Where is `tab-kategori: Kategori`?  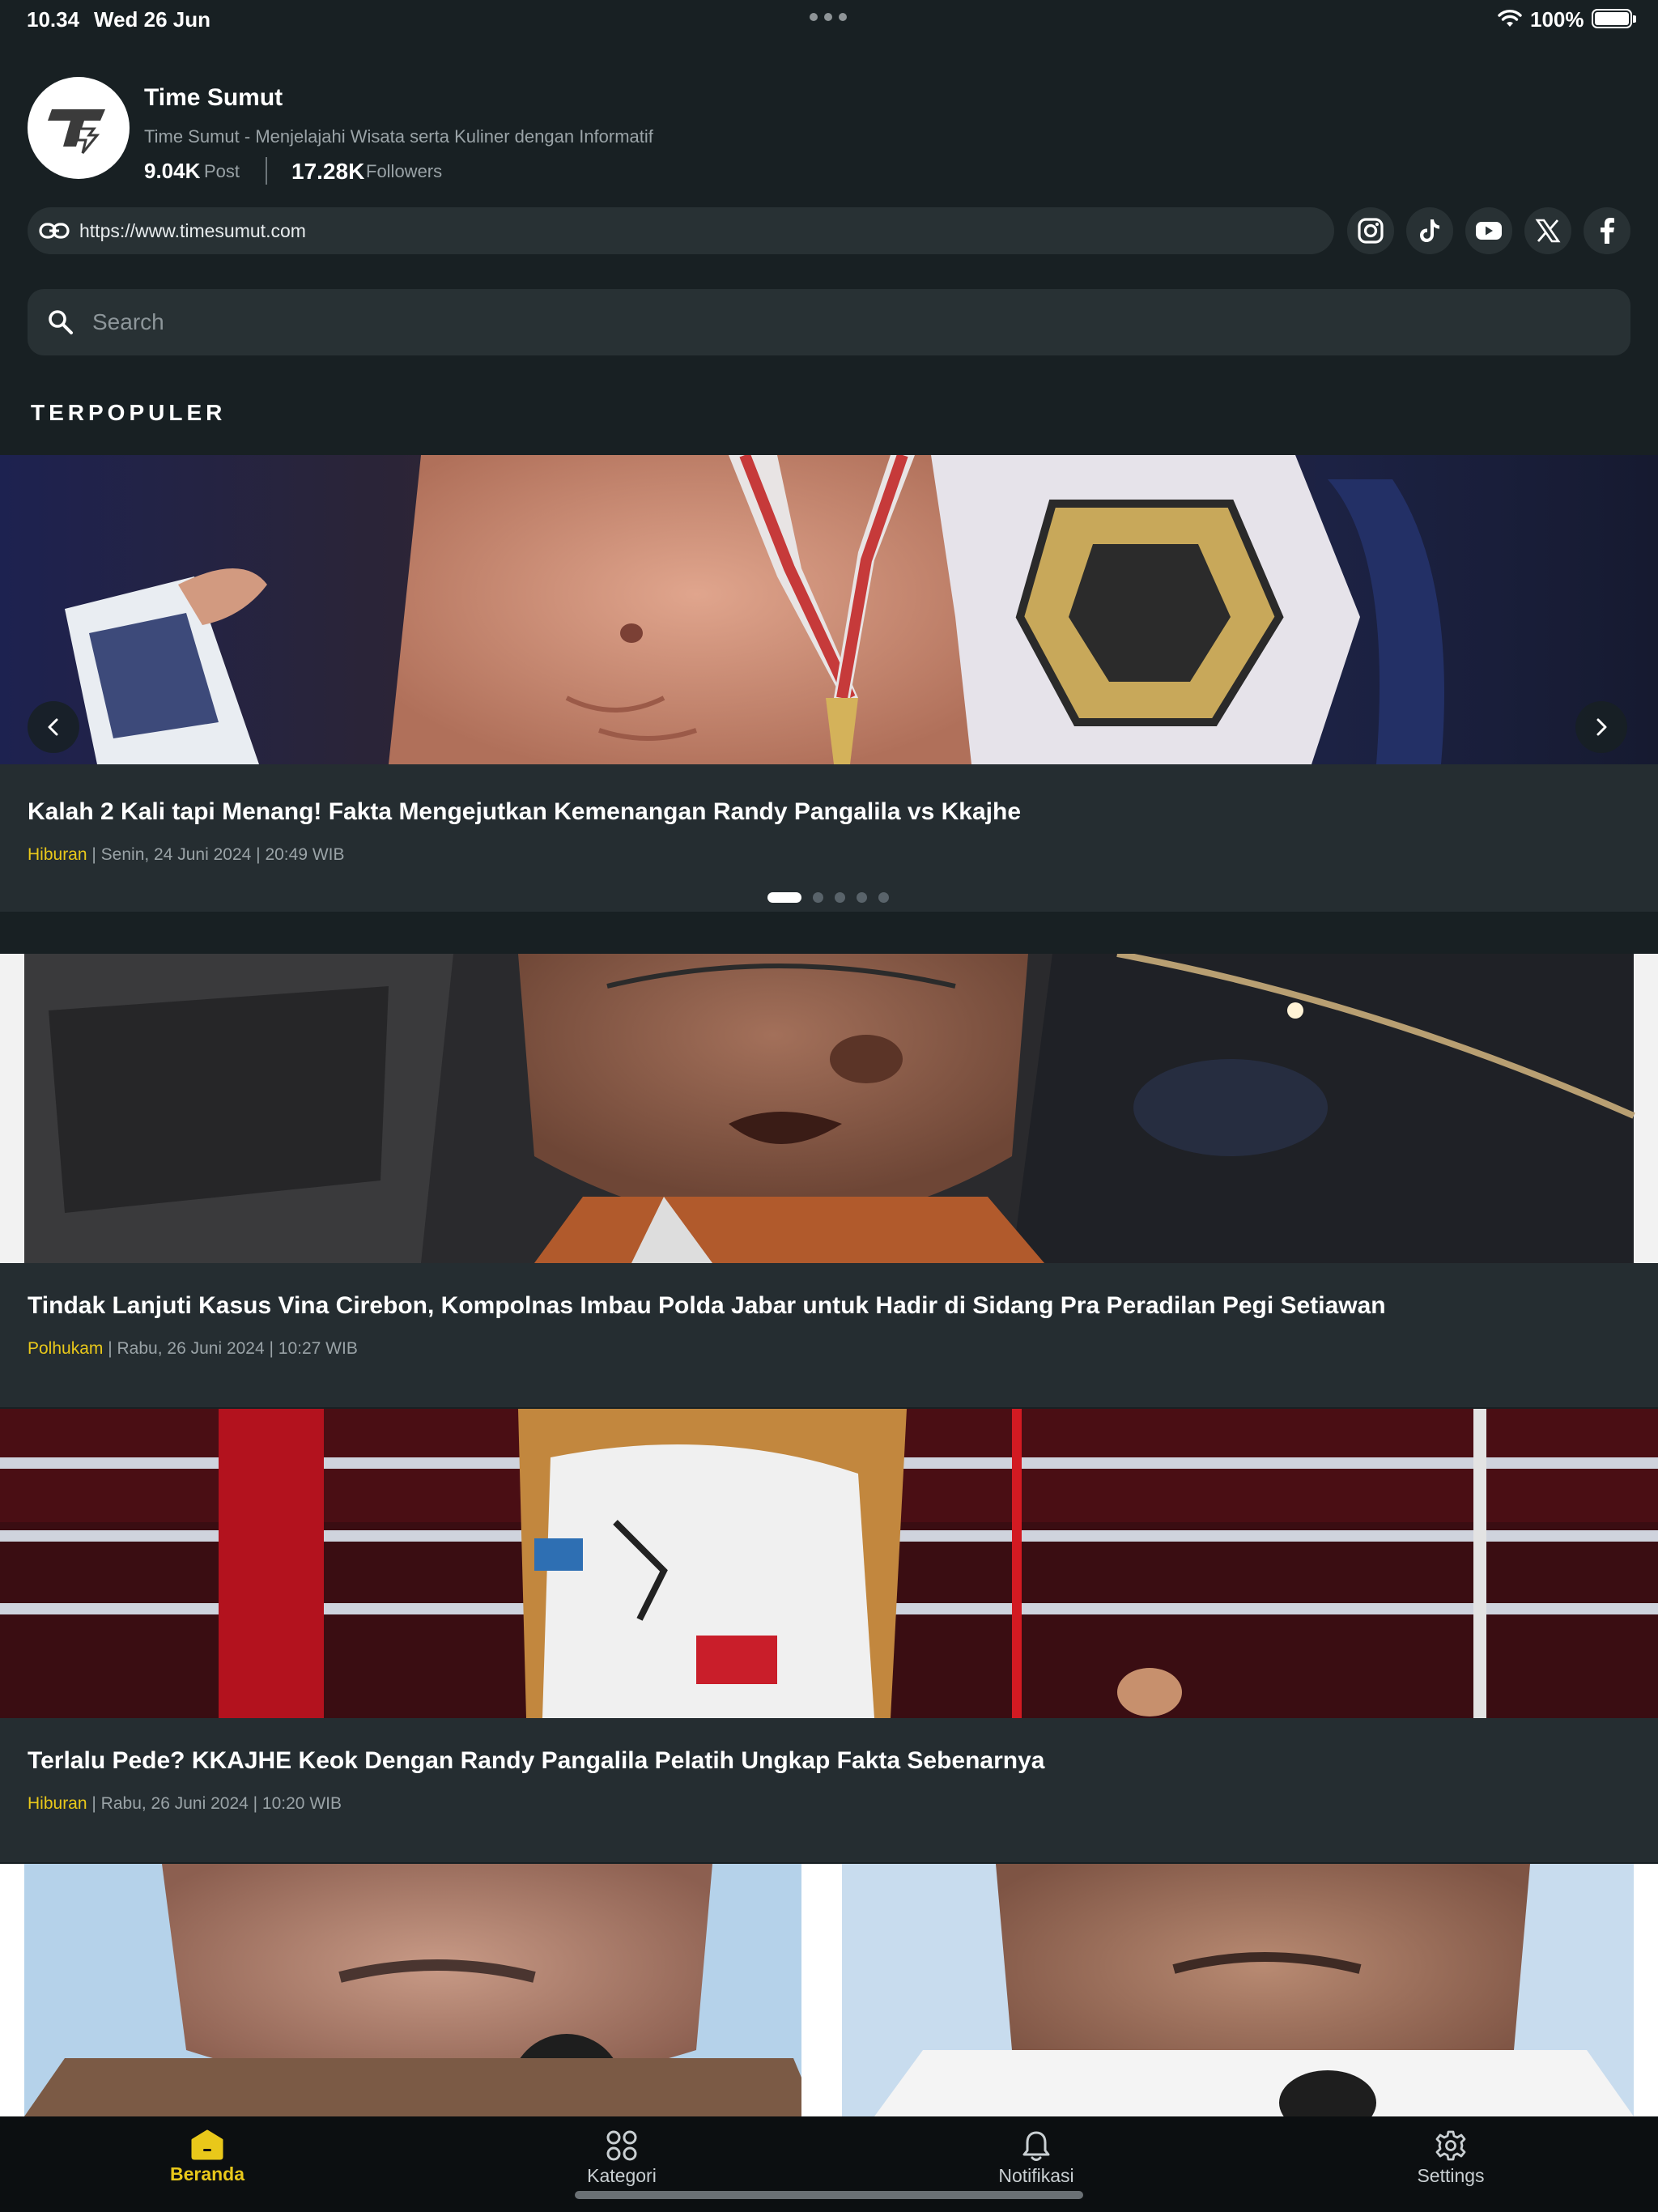
tab-kategori: Kategori is located at coordinates (622, 2158).